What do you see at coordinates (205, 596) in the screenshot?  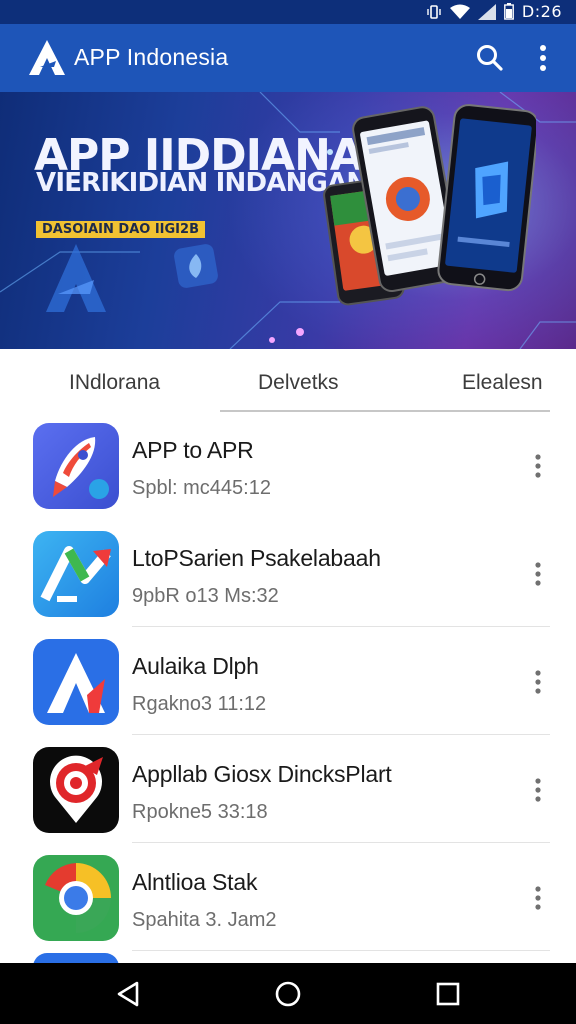 I see `app-meta: 9pbR o13 Ms:32` at bounding box center [205, 596].